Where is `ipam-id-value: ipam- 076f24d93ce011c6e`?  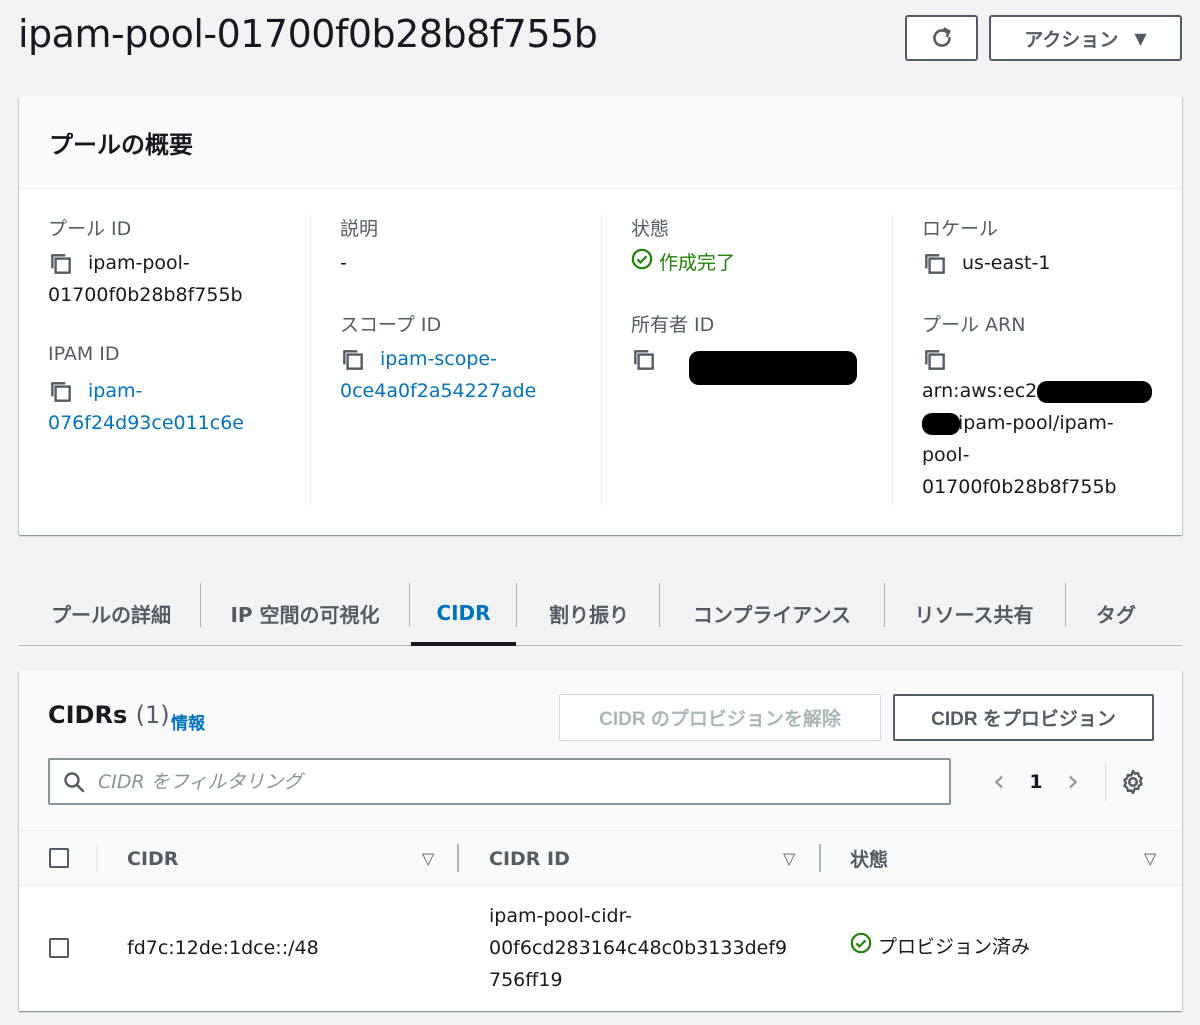 ipam-id-value: ipam- 076f24d93ce011c6e is located at coordinates (179, 407).